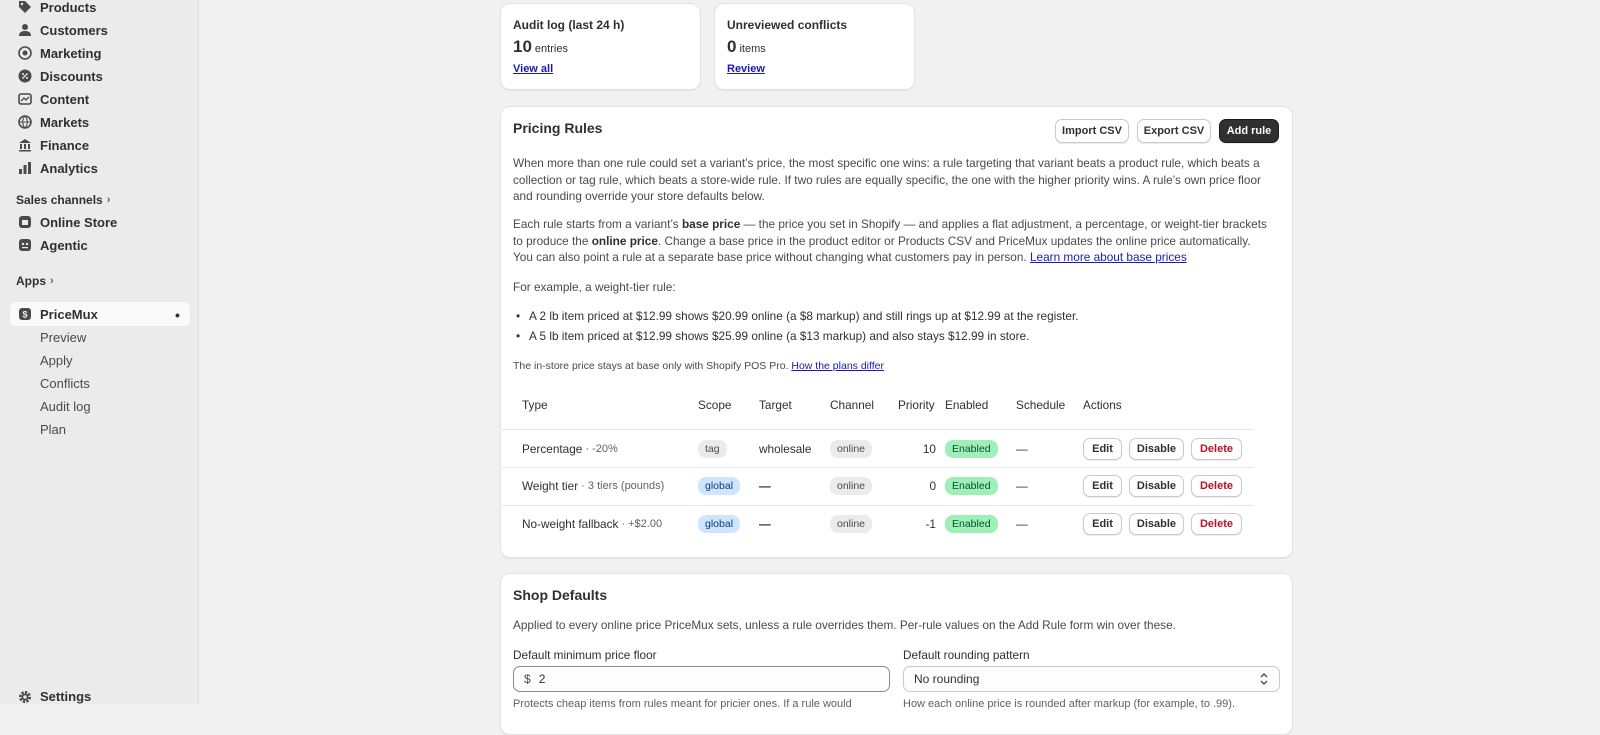 The width and height of the screenshot is (1600, 735). Describe the element at coordinates (25, 245) in the screenshot. I see `agentic-icon` at that location.